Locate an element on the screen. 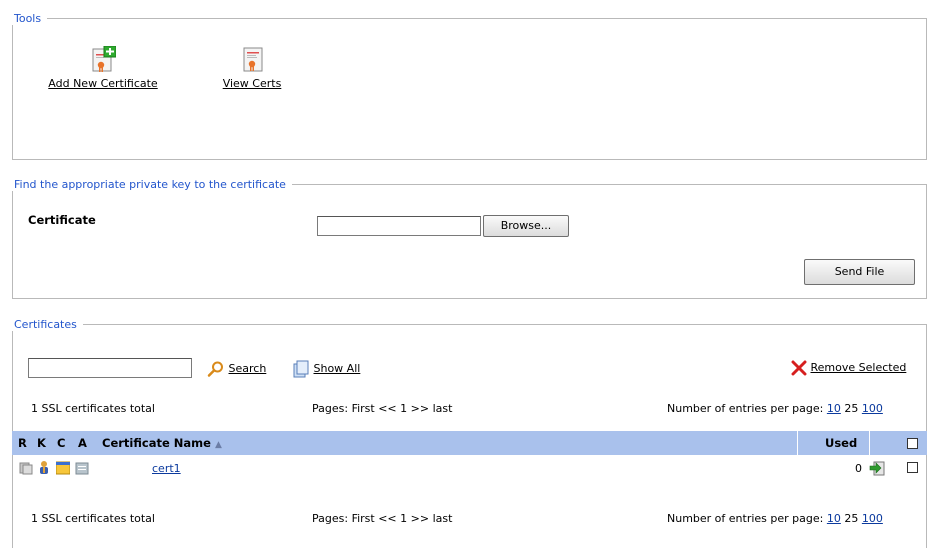  pager-bottom: Pages: First << 1 >> last is located at coordinates (382, 518).